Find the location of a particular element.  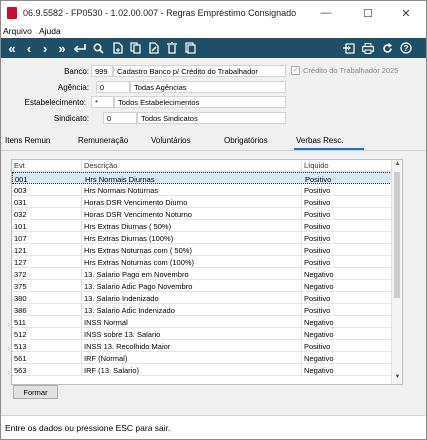

new-icon is located at coordinates (118, 48).